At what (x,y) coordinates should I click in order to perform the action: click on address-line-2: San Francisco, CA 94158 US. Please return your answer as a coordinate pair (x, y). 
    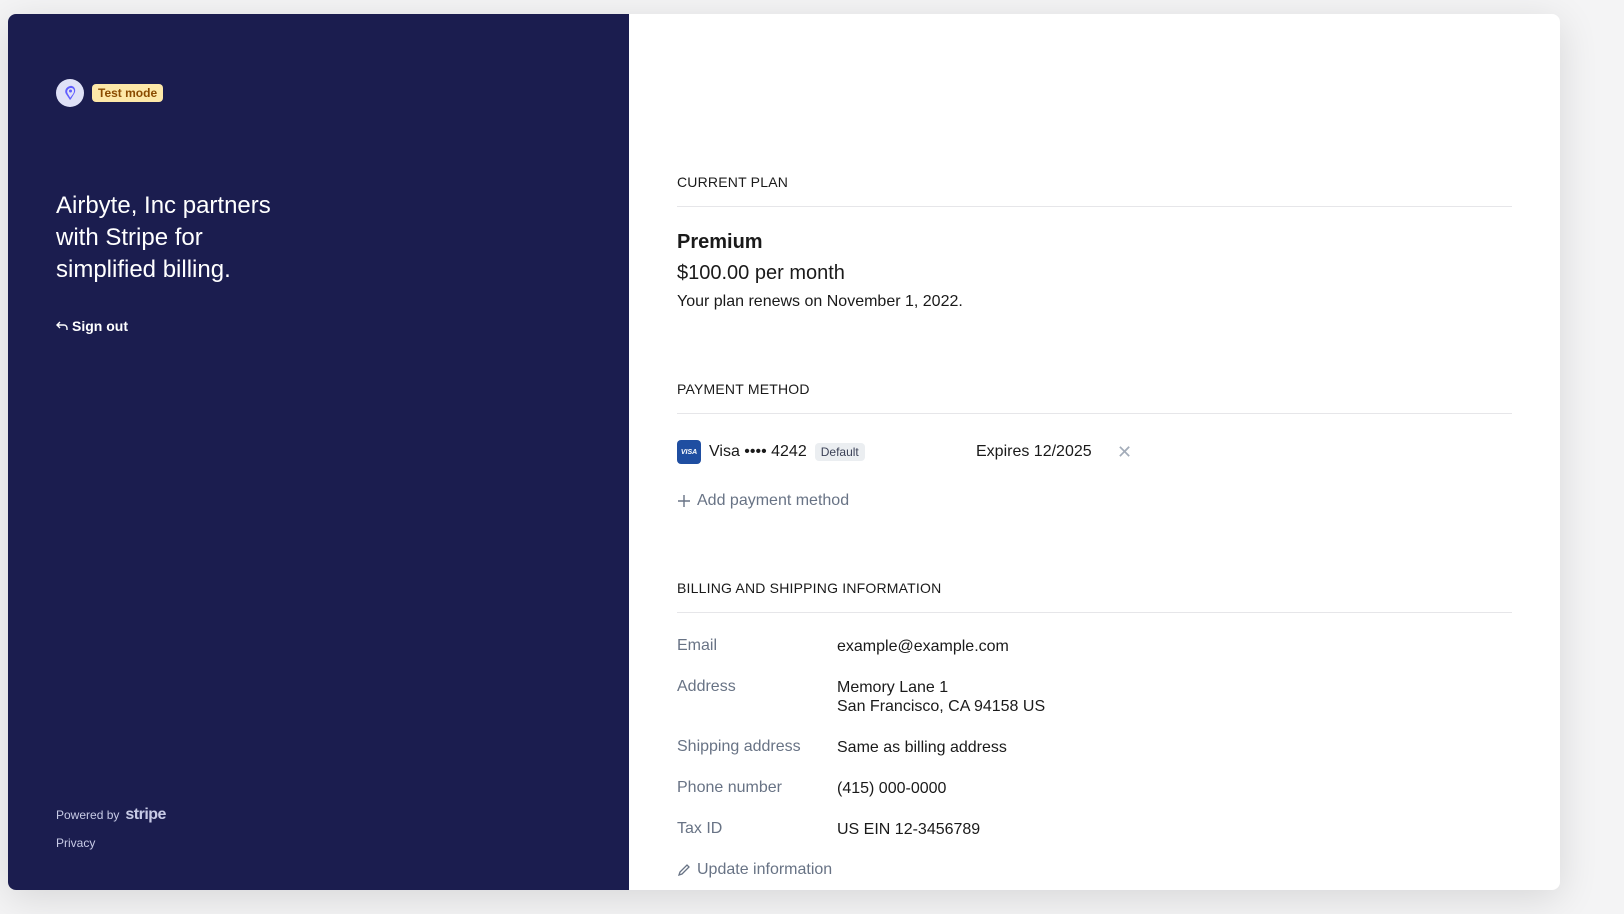
    Looking at the image, I should click on (941, 706).